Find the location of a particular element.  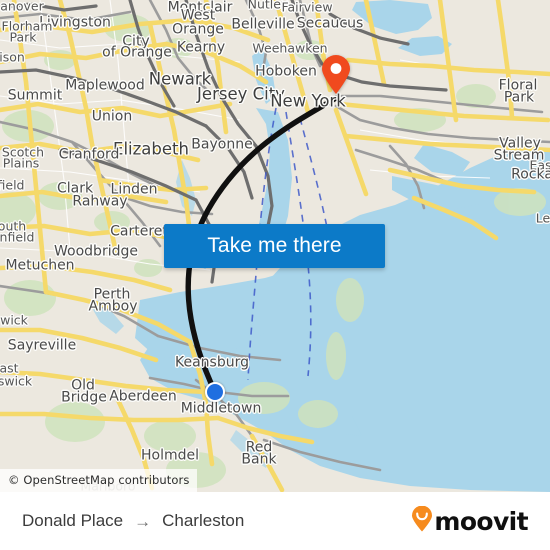

destination-label: Charleston is located at coordinates (203, 520).